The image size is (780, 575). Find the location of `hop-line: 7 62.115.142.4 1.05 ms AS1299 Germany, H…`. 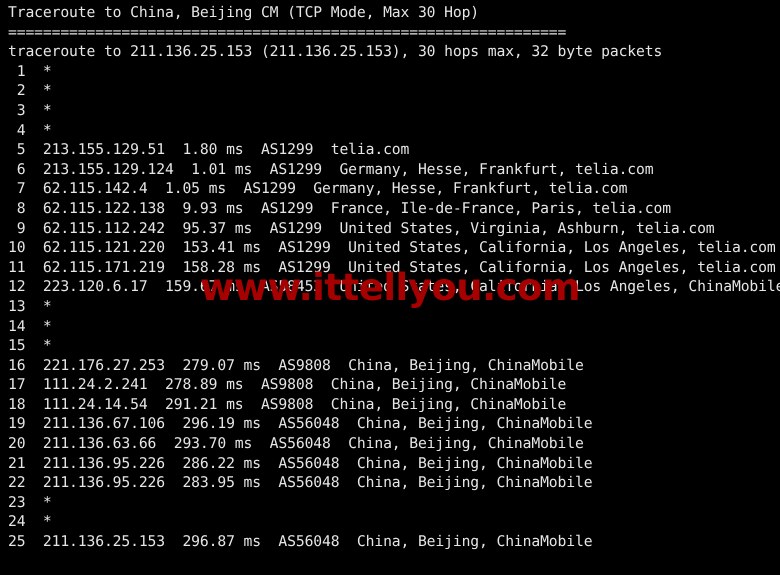

hop-line: 7 62.115.142.4 1.05 ms AS1299 Germany, H… is located at coordinates (318, 189).